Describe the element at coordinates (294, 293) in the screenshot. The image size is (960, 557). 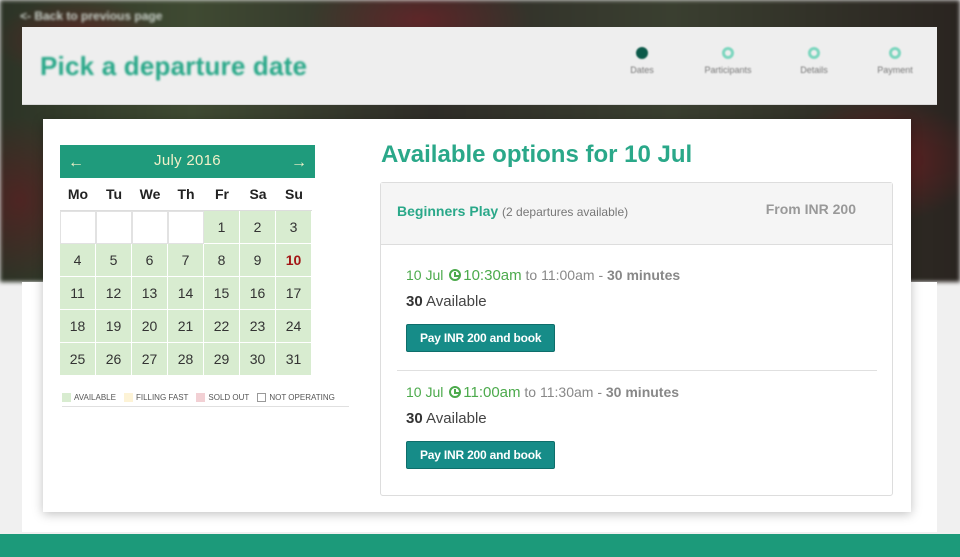
I see `calendar-day: 17` at that location.